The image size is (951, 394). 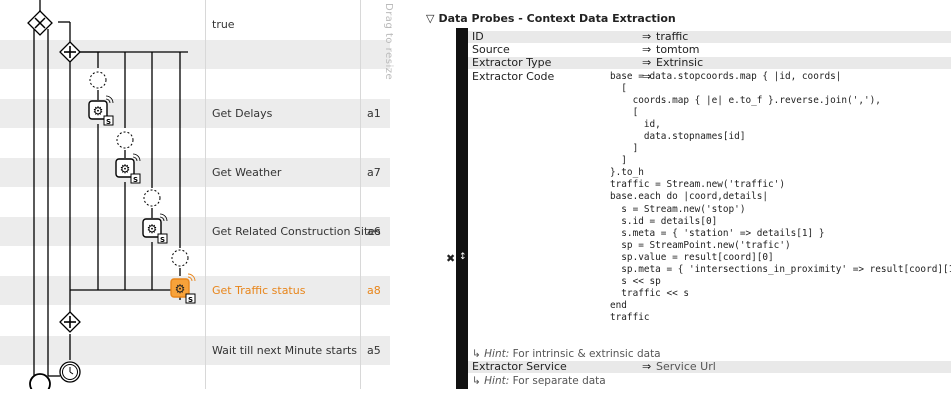 I want to click on field-label: Source, so click(x=491, y=49).